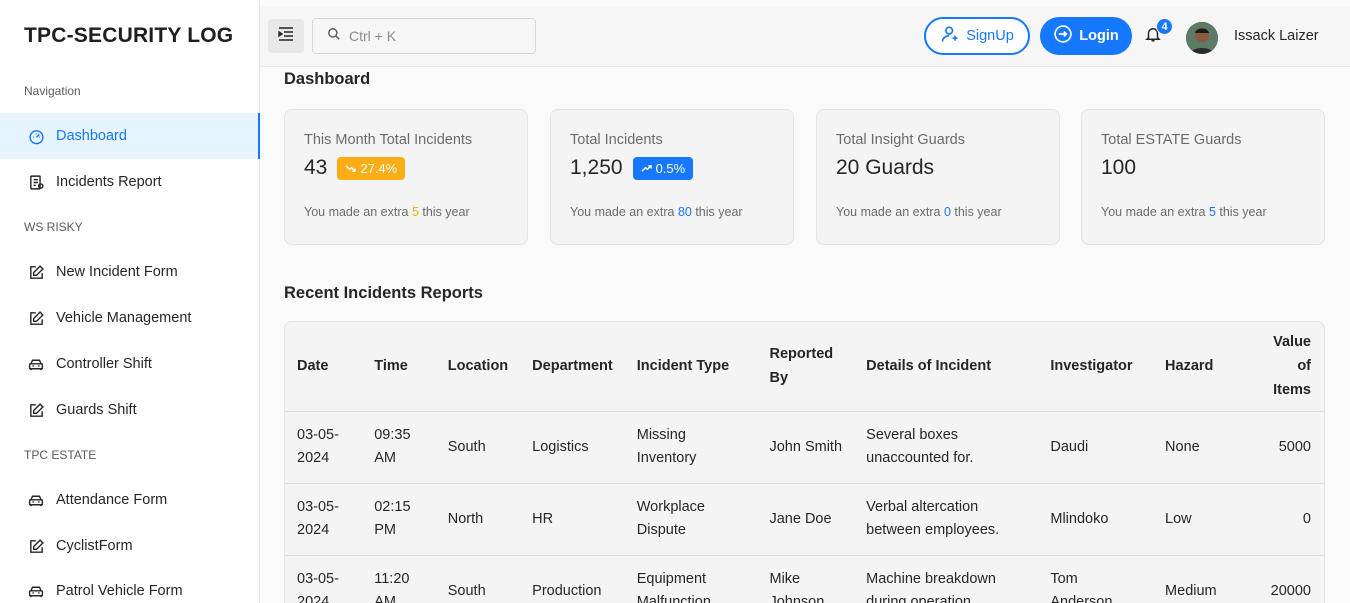 The width and height of the screenshot is (1350, 603). Describe the element at coordinates (434, 36) in the screenshot. I see `search-input` at that location.